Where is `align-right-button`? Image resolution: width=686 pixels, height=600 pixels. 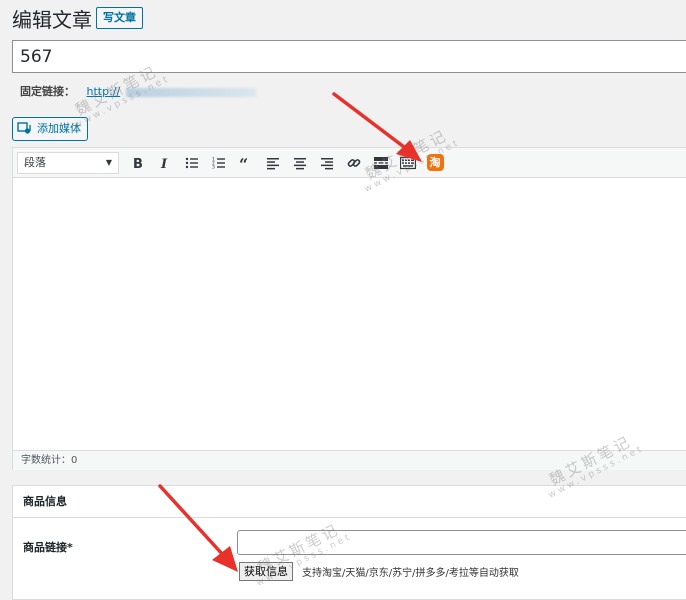 align-right-button is located at coordinates (327, 163).